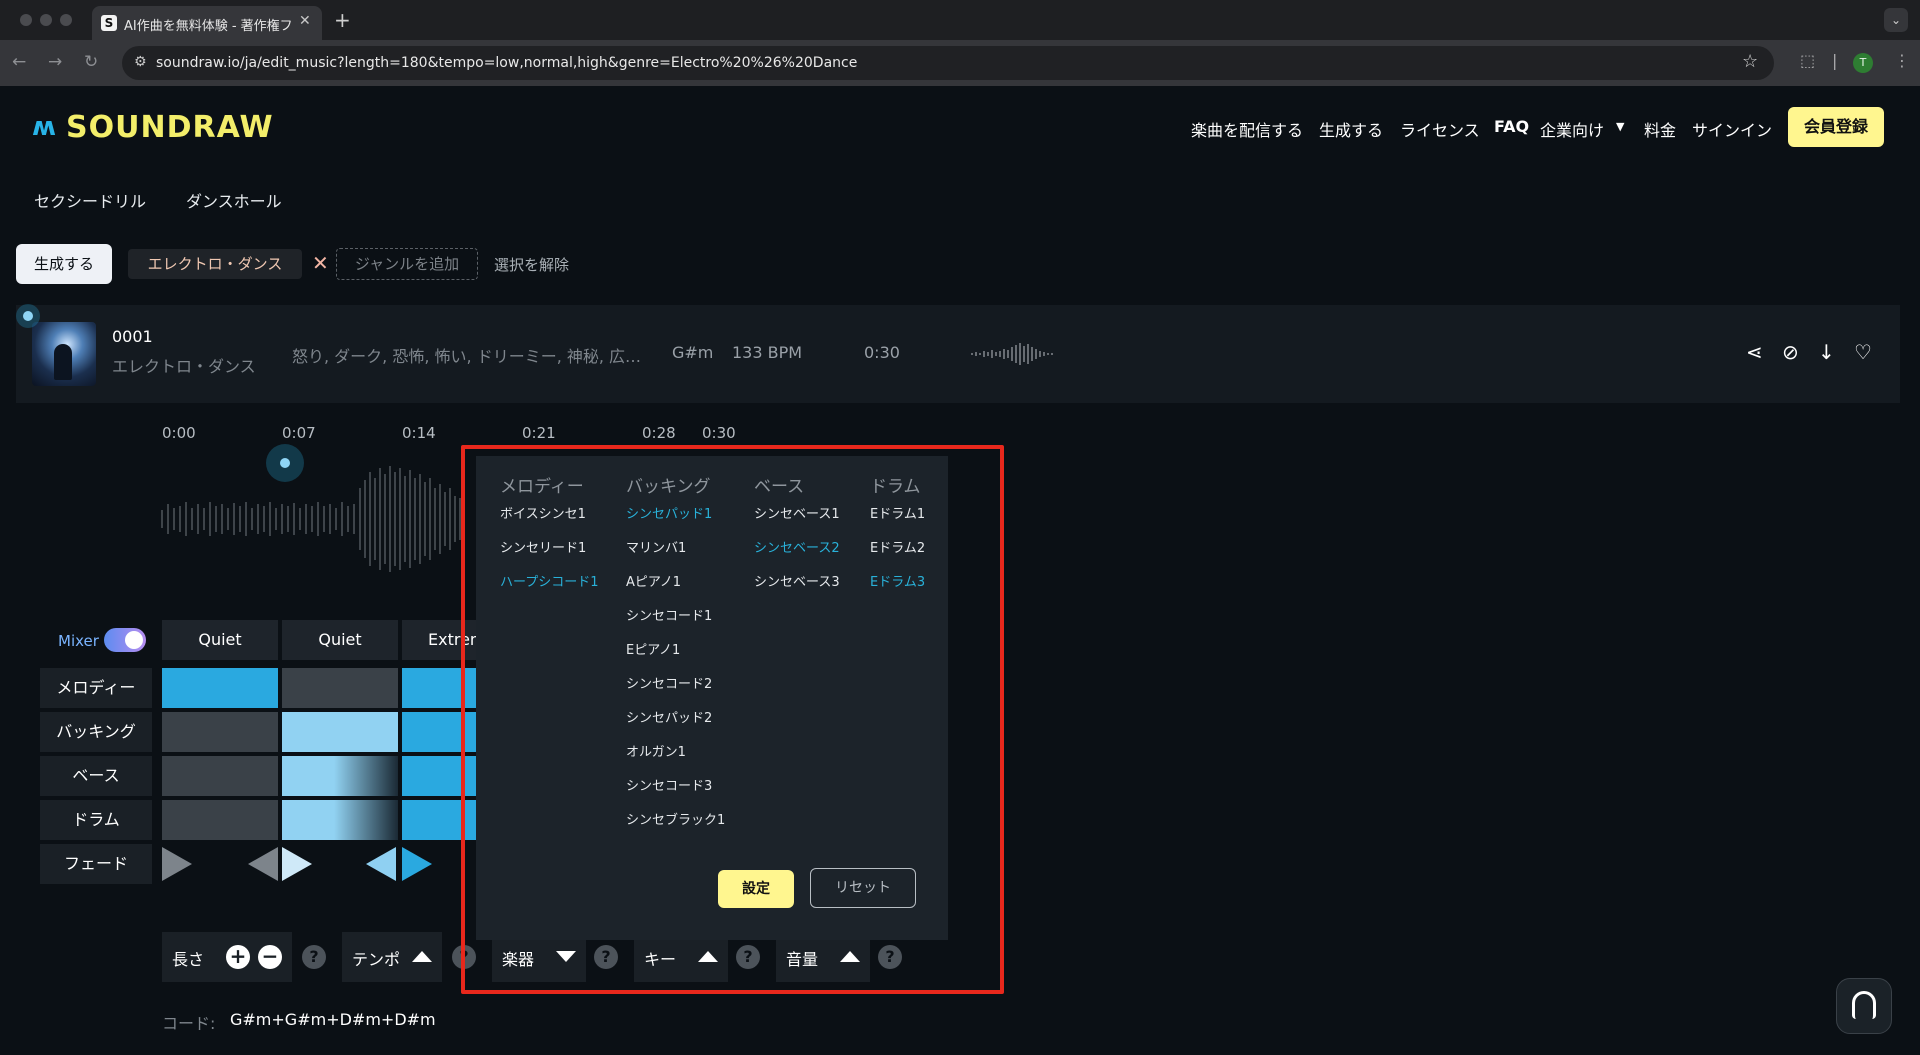 This screenshot has height=1055, width=1920. What do you see at coordinates (109, 23) in the screenshot?
I see `site-favicon-icon: S` at bounding box center [109, 23].